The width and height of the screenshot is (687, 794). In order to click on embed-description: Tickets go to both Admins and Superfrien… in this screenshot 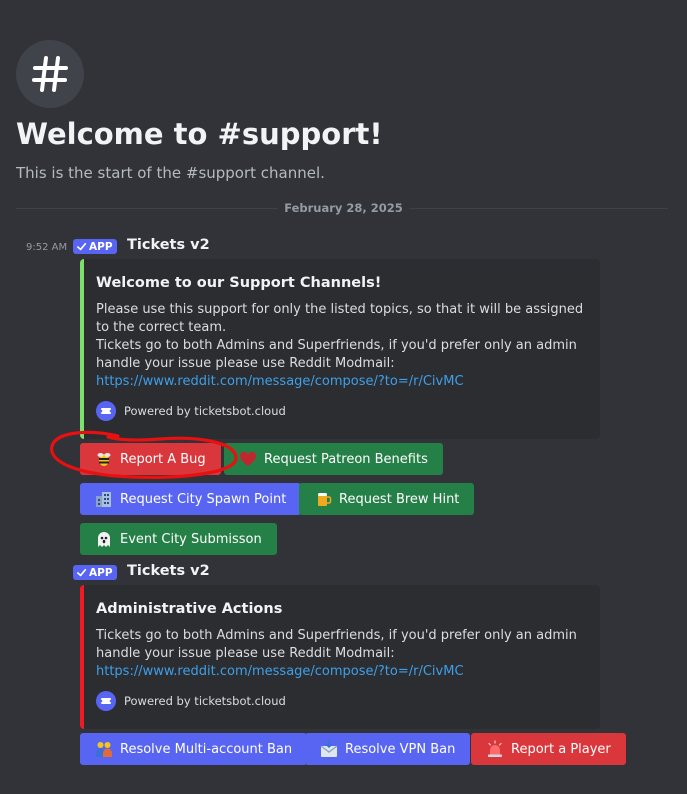, I will do `click(341, 654)`.